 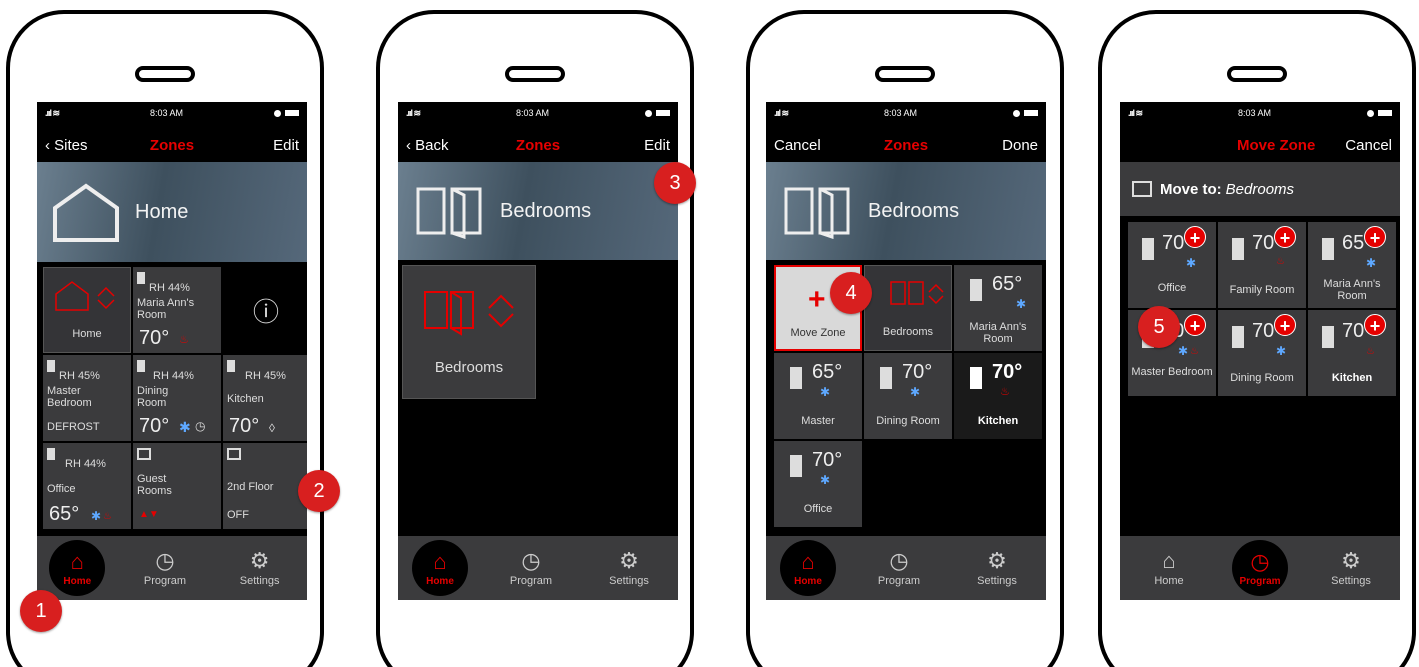 I want to click on back-sites-button: ‹ Sites, so click(x=66, y=145).